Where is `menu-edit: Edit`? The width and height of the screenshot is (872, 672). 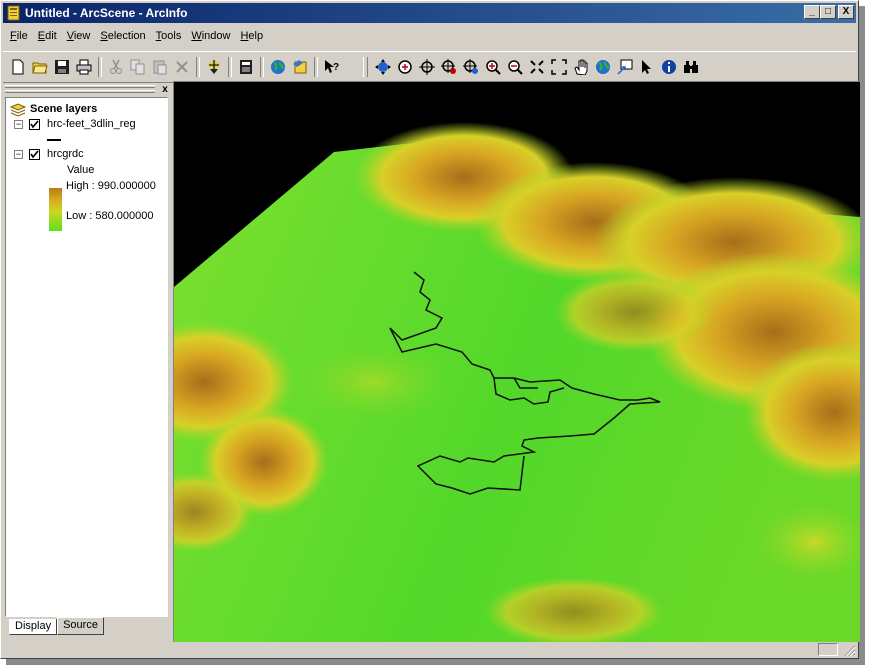 menu-edit: Edit is located at coordinates (47, 38).